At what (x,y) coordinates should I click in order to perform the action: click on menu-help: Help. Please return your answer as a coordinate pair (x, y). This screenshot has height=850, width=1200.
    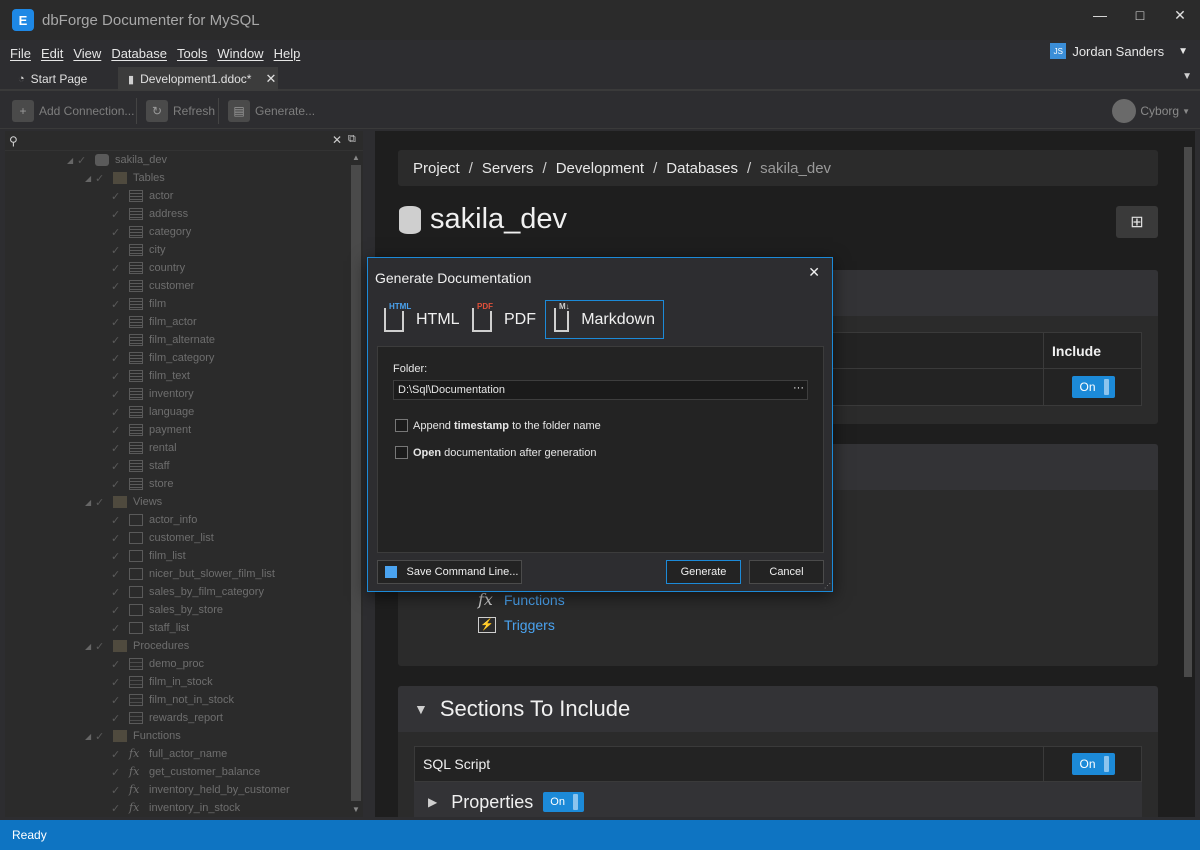
    Looking at the image, I should click on (287, 53).